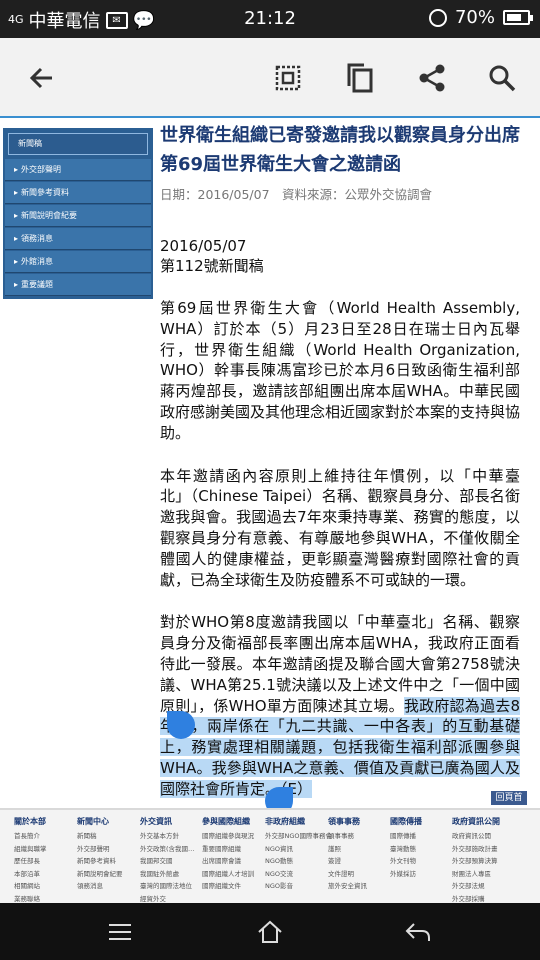  I want to click on footer-link: 國際組織參與現況, so click(235, 836).